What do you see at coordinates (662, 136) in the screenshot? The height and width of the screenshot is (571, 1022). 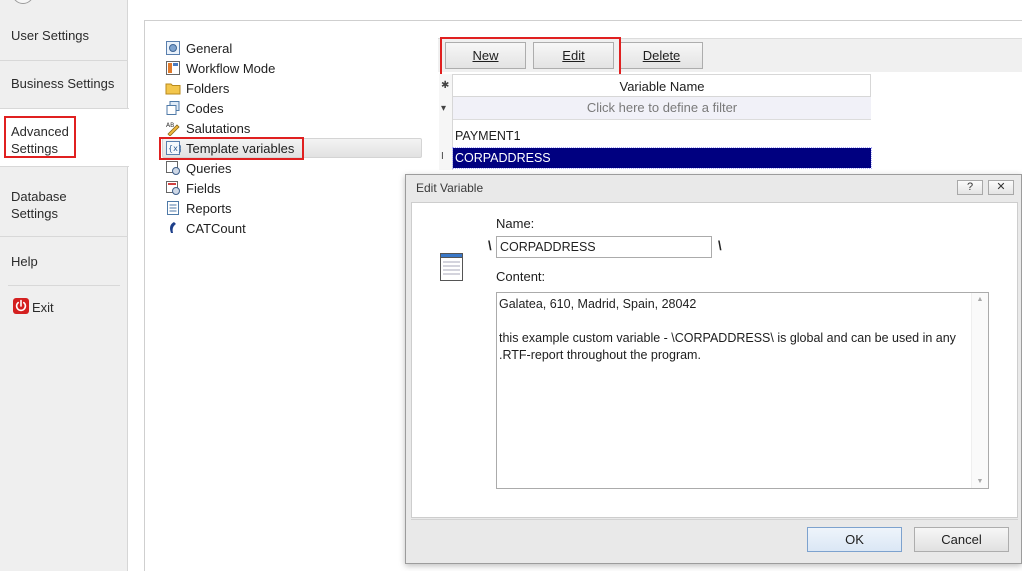 I see `table-row: PAYMENT1` at bounding box center [662, 136].